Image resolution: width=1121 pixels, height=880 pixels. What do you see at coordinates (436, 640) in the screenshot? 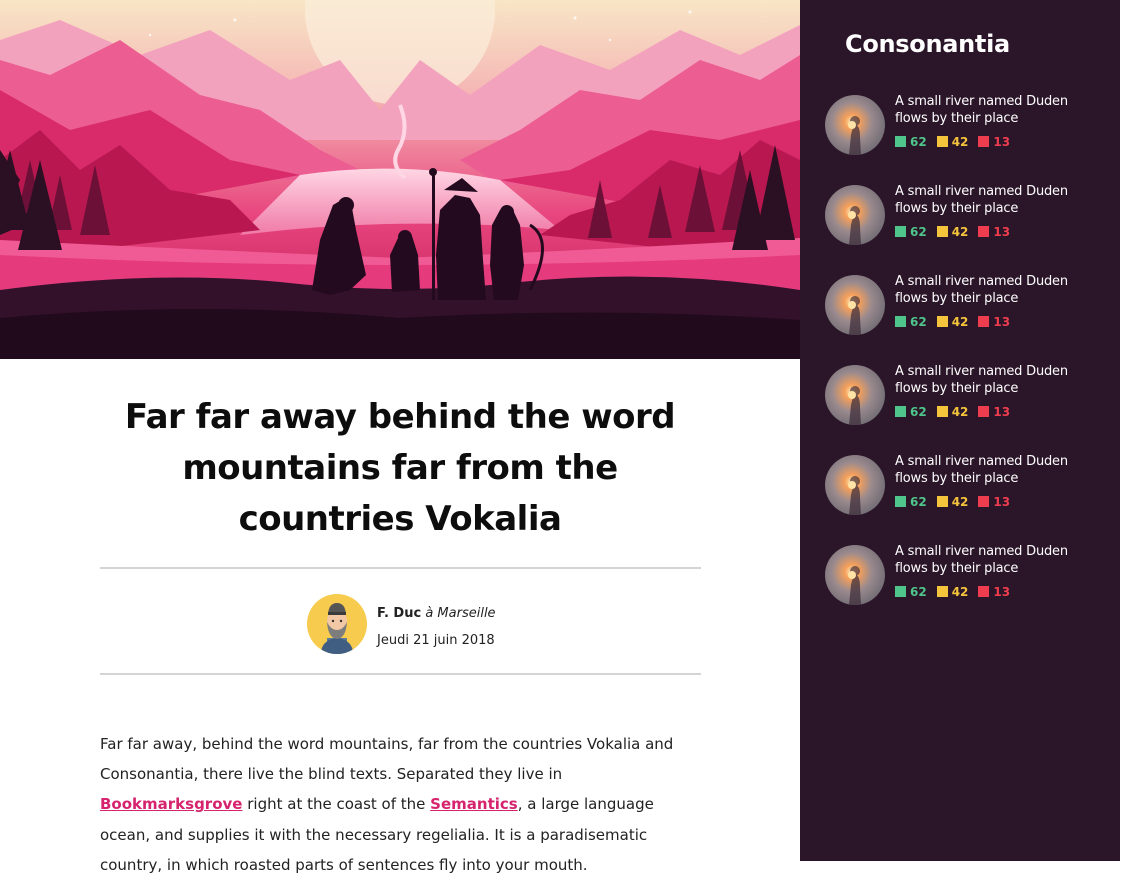
I see `publish-date: Jeudi 21 juin 2018` at bounding box center [436, 640].